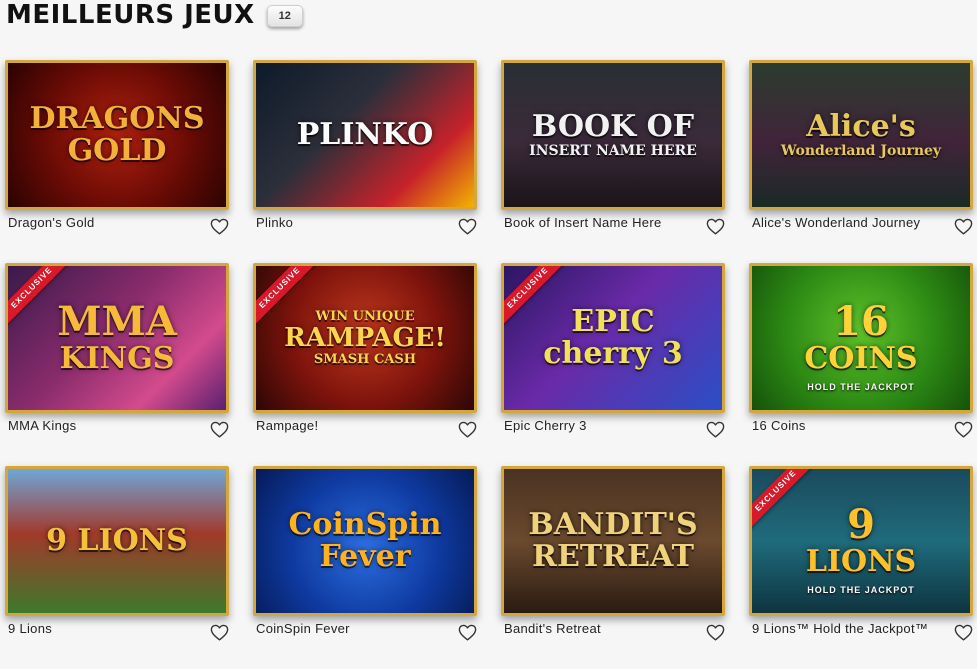  I want to click on game-thumbnail: WIN UNIQUE RAMPAGE! SMASH CASH Exclusive, so click(365, 338).